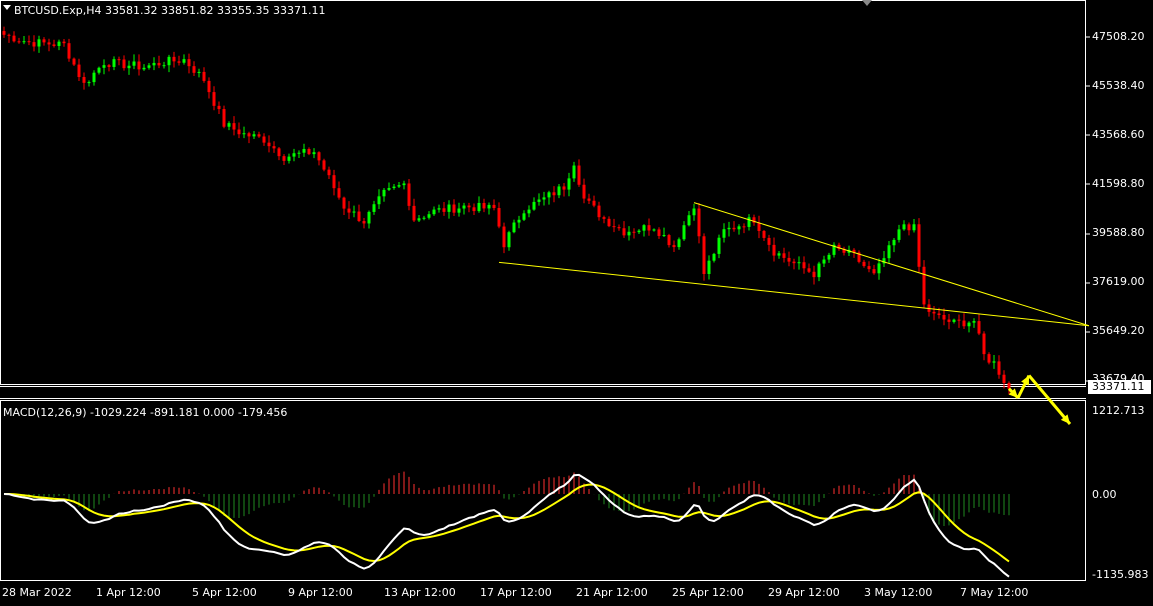 This screenshot has height=606, width=1153. I want to click on time-label: 21 Apr 12:00, so click(612, 592).